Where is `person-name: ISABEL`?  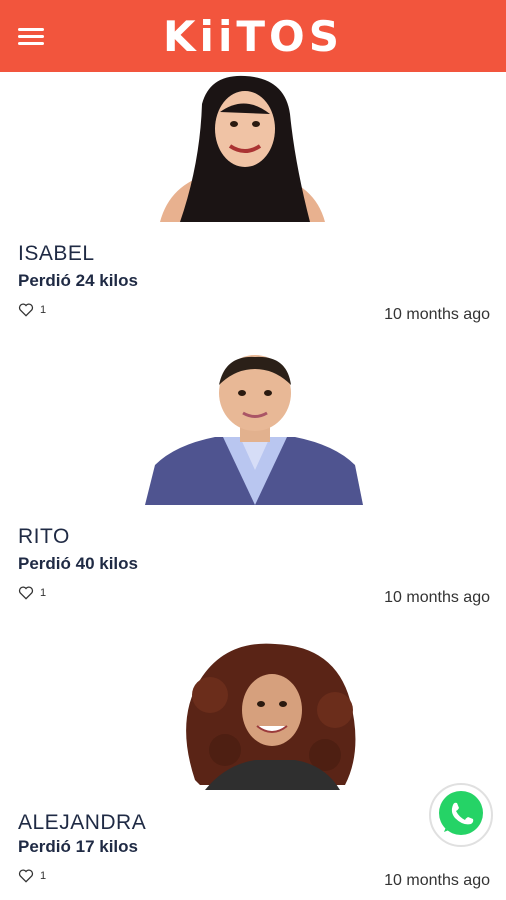
person-name: ISABEL is located at coordinates (56, 253).